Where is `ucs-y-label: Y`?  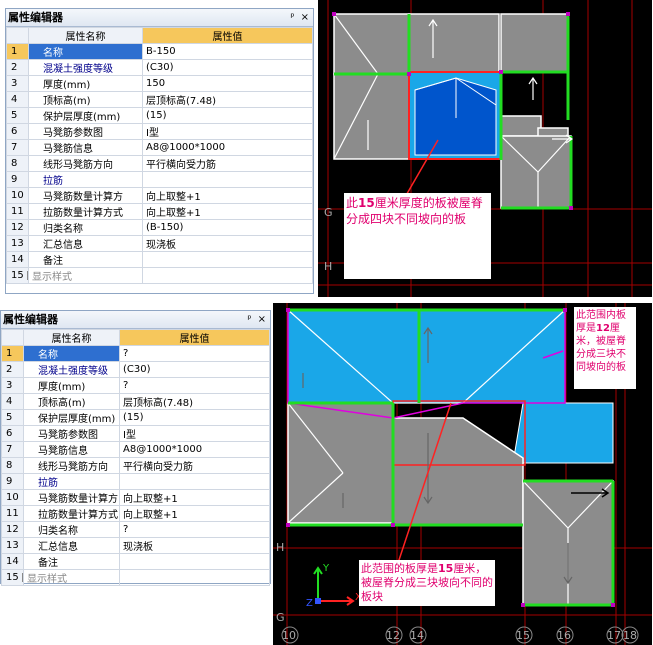 ucs-y-label: Y is located at coordinates (326, 568).